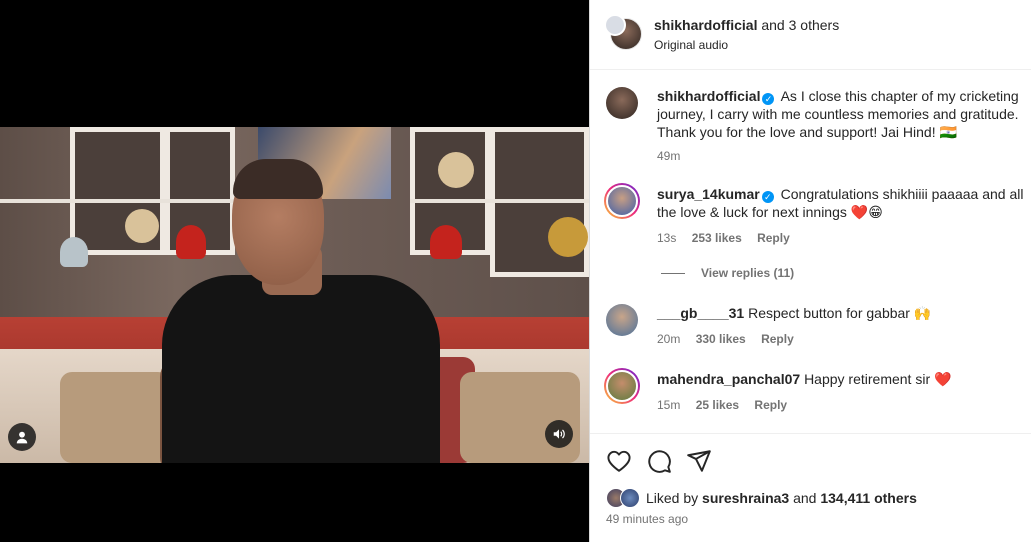  I want to click on post-authors: shikhardofficial and 3 others, so click(746, 25).